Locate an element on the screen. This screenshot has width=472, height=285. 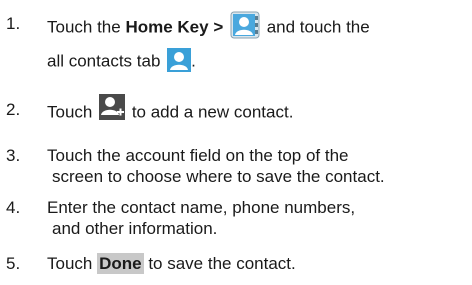
step-number: 3. is located at coordinates (13, 155).